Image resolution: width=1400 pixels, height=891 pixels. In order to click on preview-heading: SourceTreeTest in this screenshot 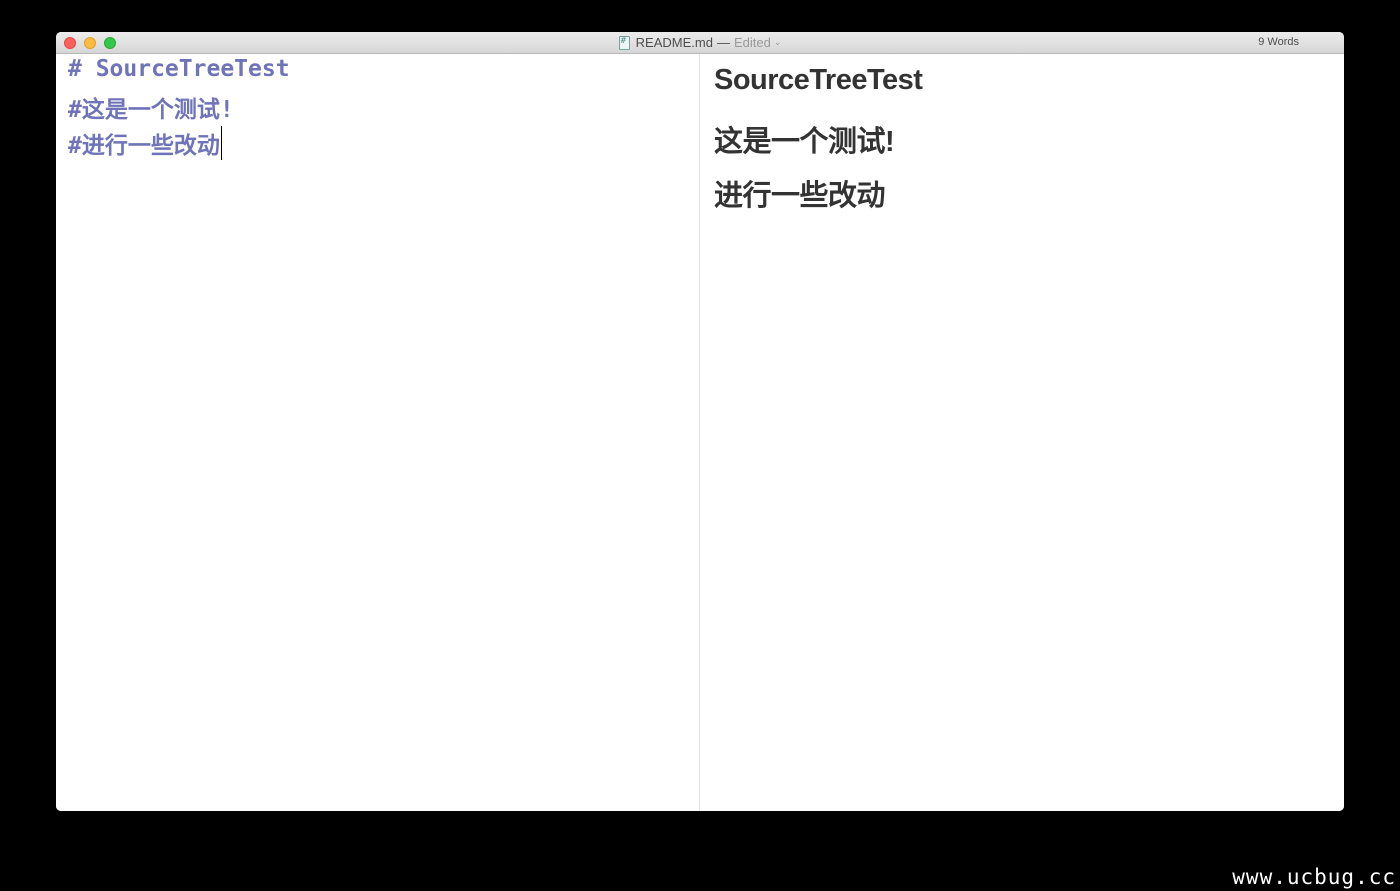, I will do `click(818, 80)`.